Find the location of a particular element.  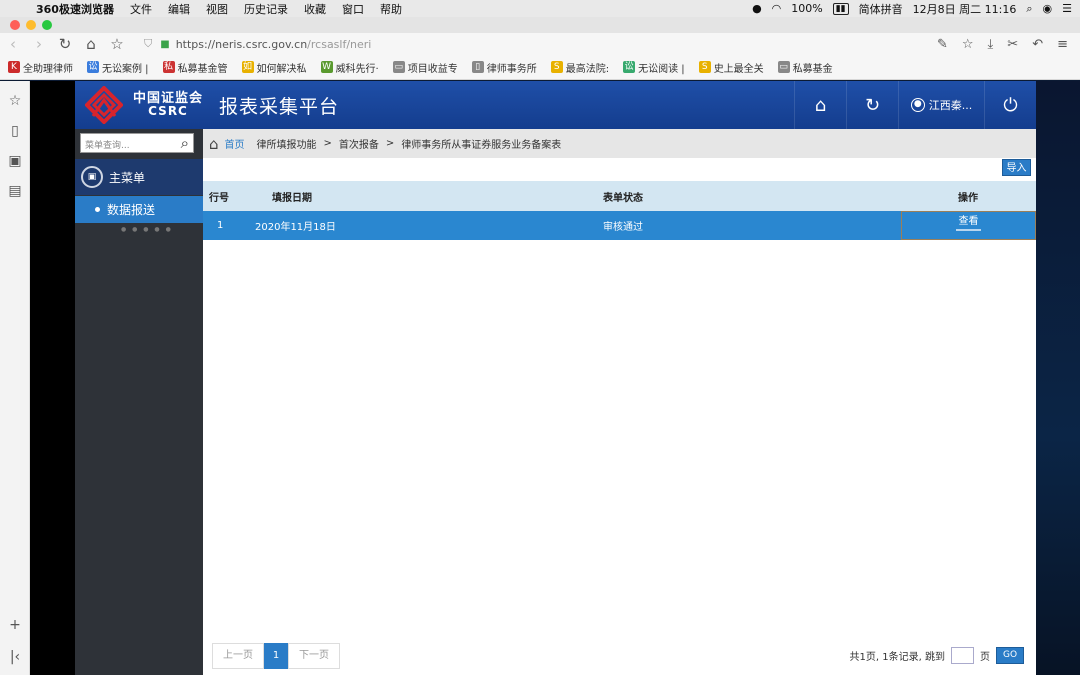

favorites-icon: ☆ is located at coordinates (15, 101).